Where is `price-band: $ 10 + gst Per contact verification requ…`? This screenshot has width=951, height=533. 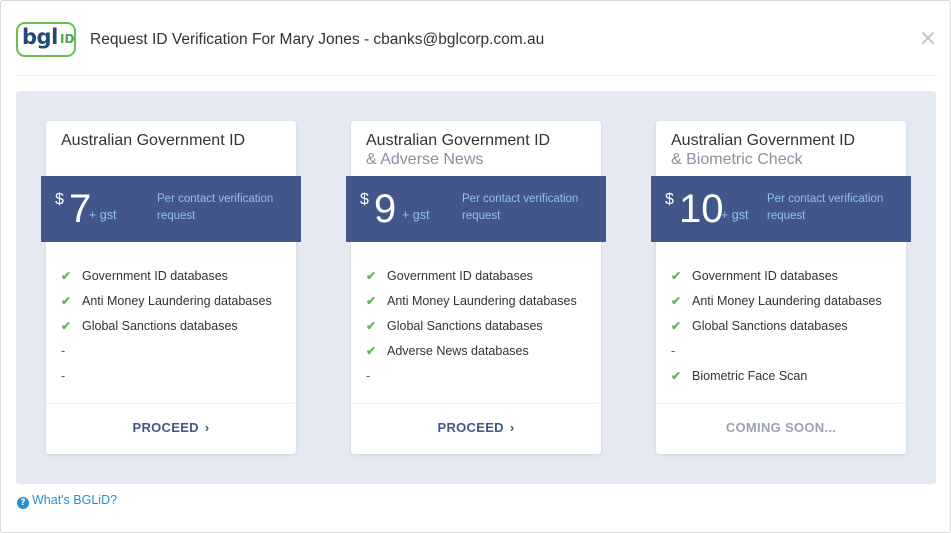 price-band: $ 10 + gst Per contact verification requ… is located at coordinates (781, 209).